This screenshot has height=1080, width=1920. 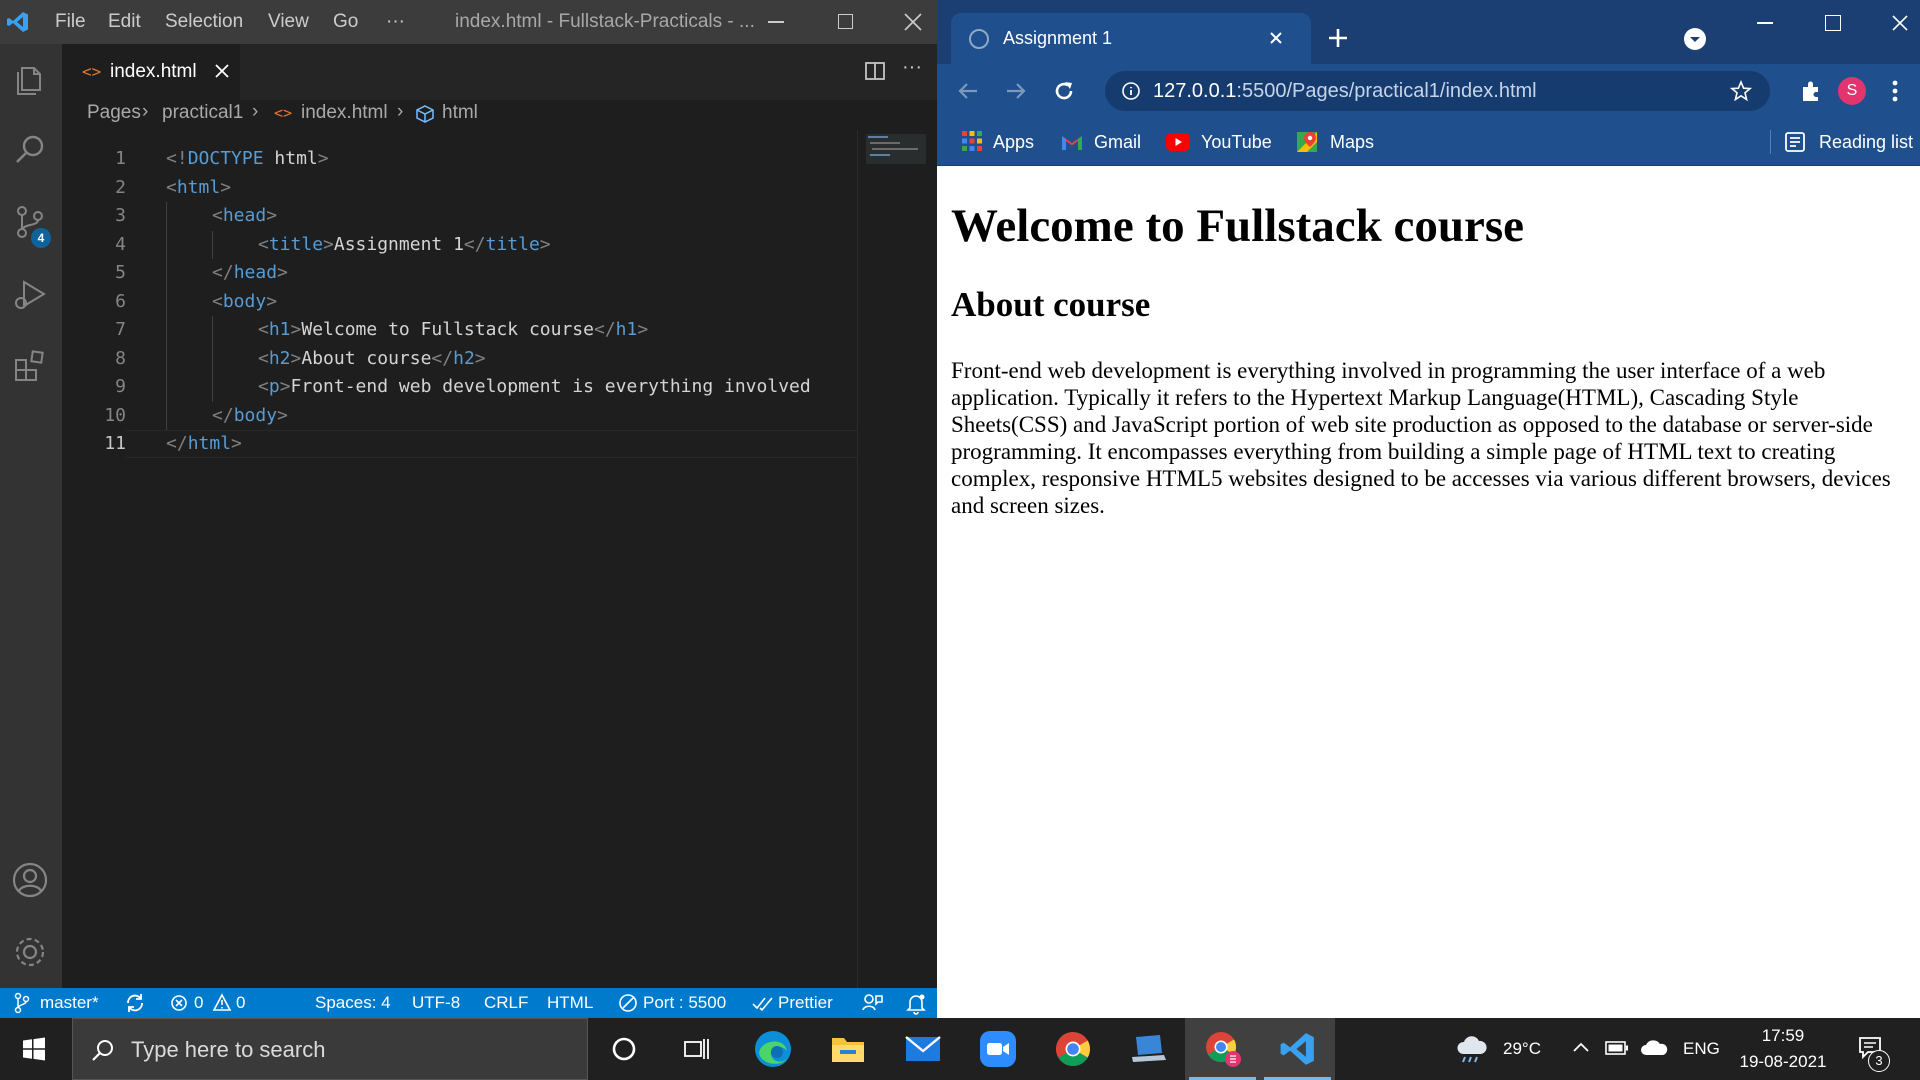 I want to click on status-branch: master*, so click(x=69, y=1003).